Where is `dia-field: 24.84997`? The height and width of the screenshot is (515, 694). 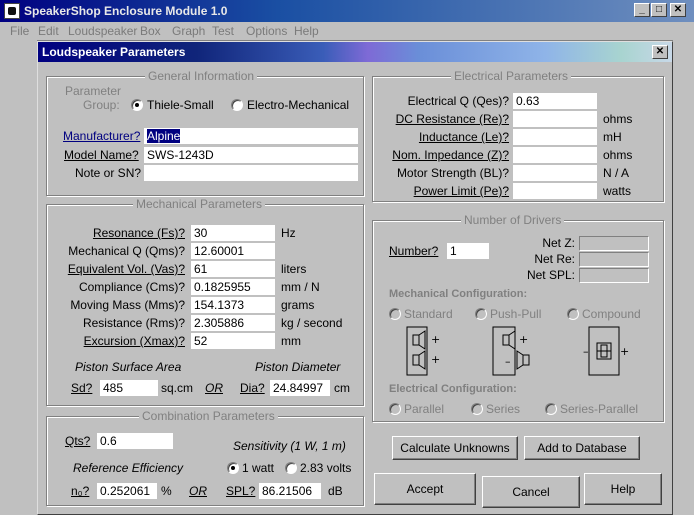 dia-field: 24.84997 is located at coordinates (300, 388).